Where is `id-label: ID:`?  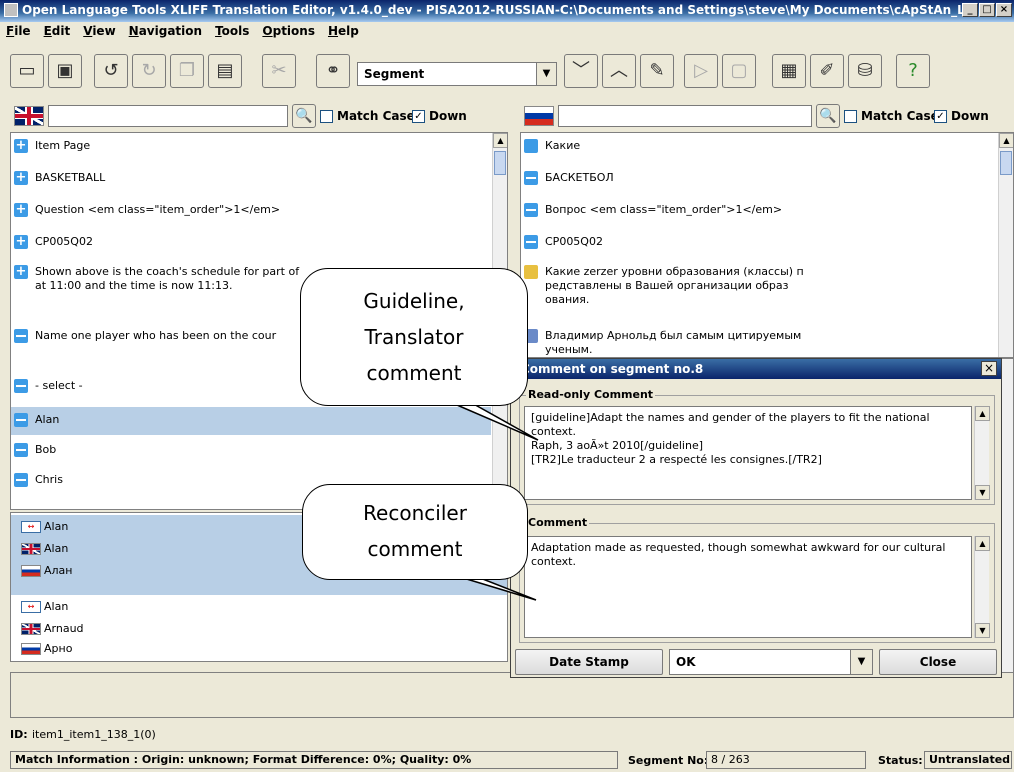 id-label: ID: is located at coordinates (19, 734).